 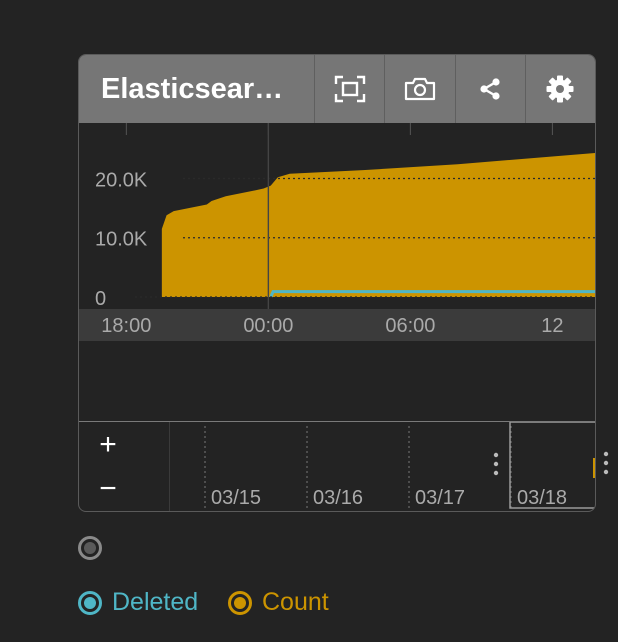 I want to click on legend-item-count: Count, so click(x=278, y=602).